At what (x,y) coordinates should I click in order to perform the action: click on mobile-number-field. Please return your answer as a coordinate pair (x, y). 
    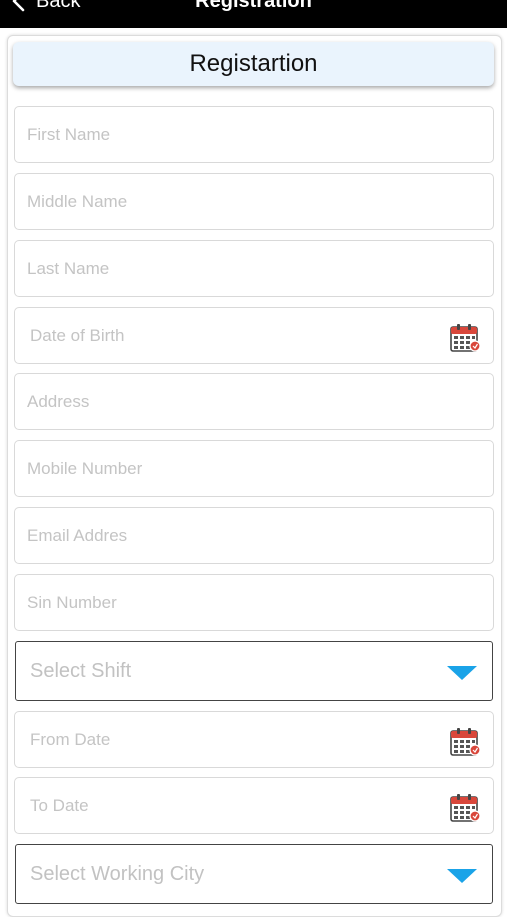
    Looking at the image, I should click on (254, 468).